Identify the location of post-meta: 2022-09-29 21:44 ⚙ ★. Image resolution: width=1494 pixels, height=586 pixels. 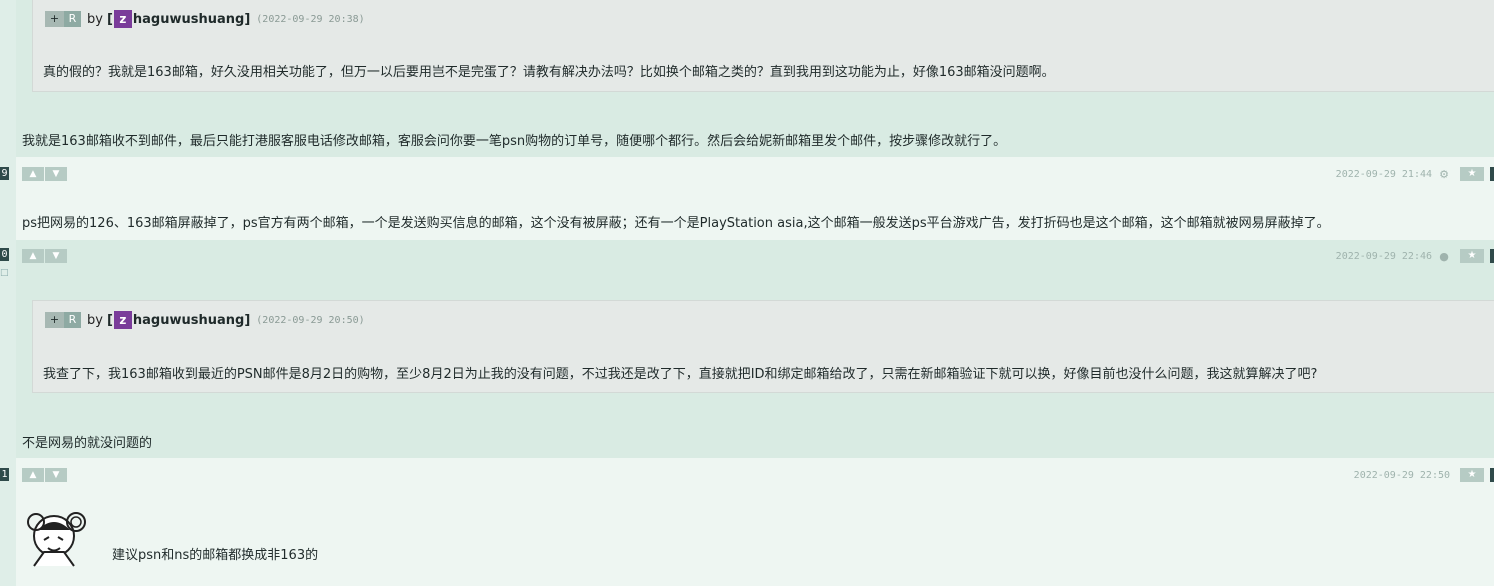
(1415, 174).